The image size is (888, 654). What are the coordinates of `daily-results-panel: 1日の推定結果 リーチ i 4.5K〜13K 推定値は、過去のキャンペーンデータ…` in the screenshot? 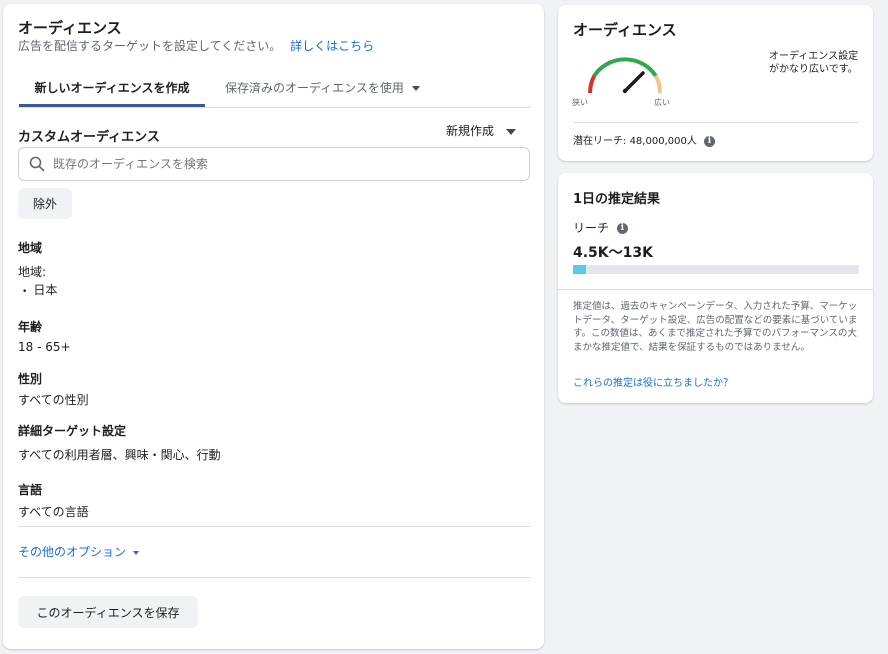 It's located at (715, 288).